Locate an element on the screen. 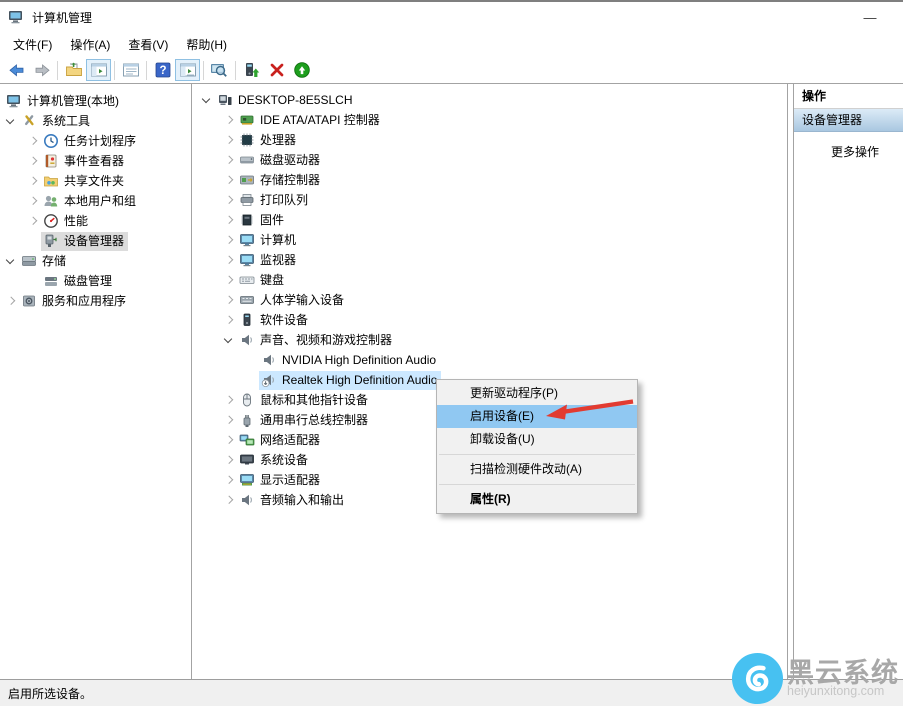 This screenshot has height=706, width=903. tree-item: 处理器 is located at coordinates (489, 140).